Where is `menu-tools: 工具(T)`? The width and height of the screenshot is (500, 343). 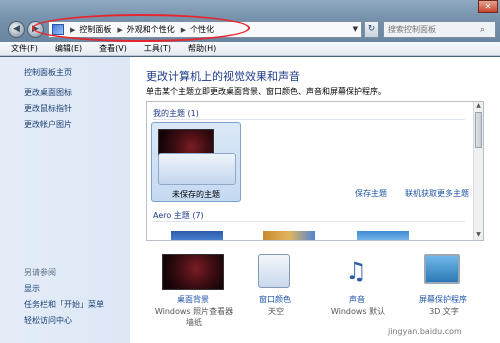
menu-tools: 工具(T) is located at coordinates (155, 48).